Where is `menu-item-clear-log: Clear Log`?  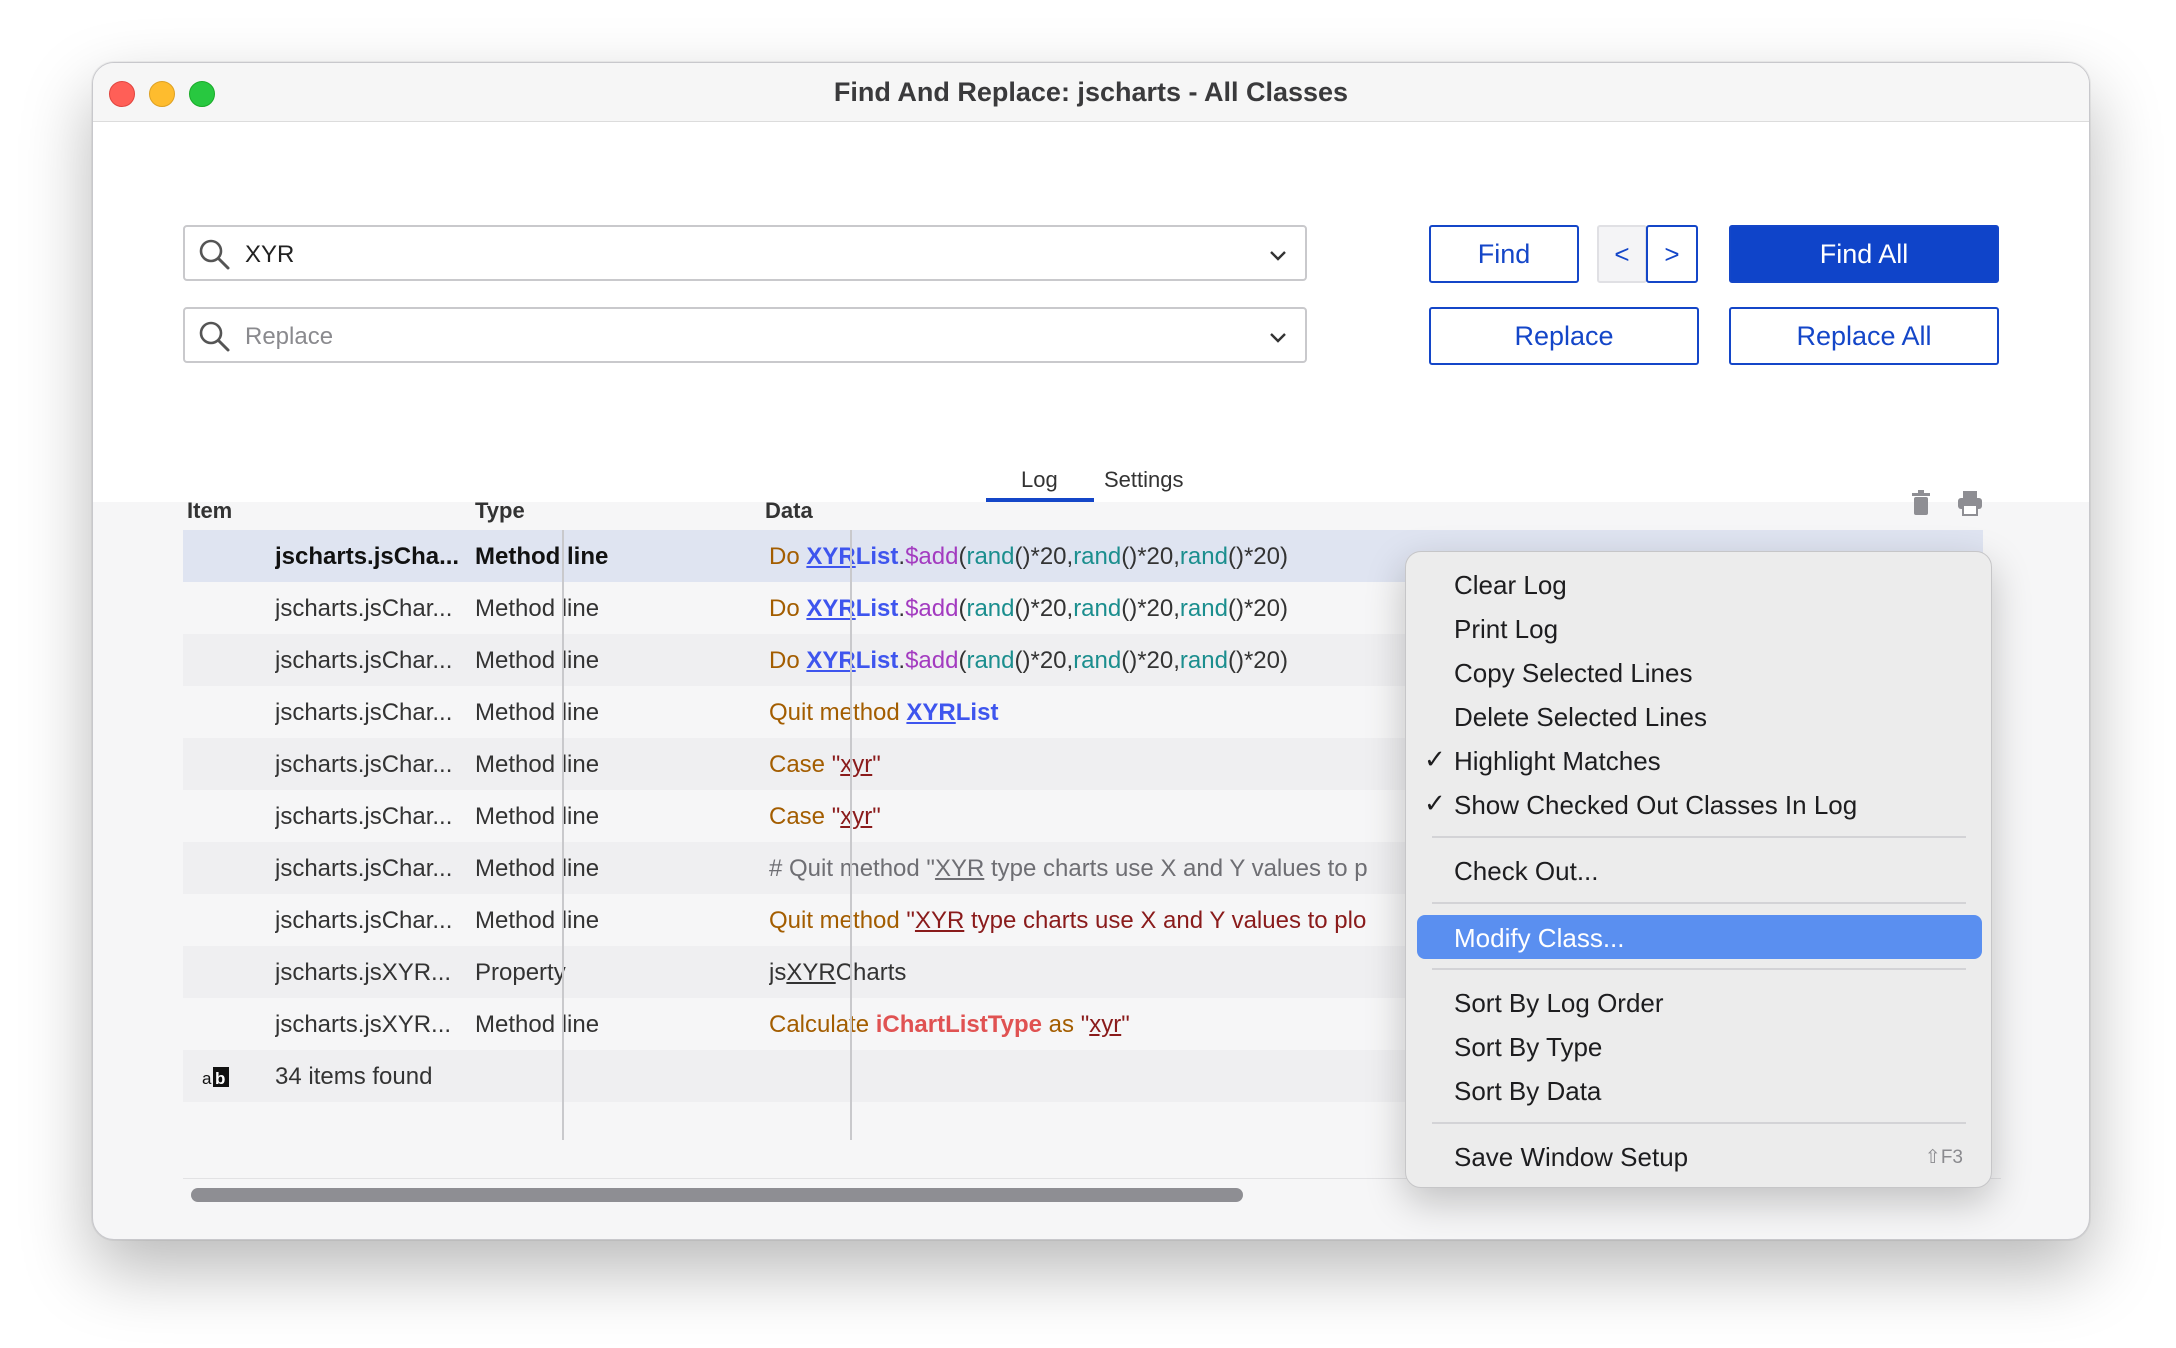 menu-item-clear-log: Clear Log is located at coordinates (1698, 584).